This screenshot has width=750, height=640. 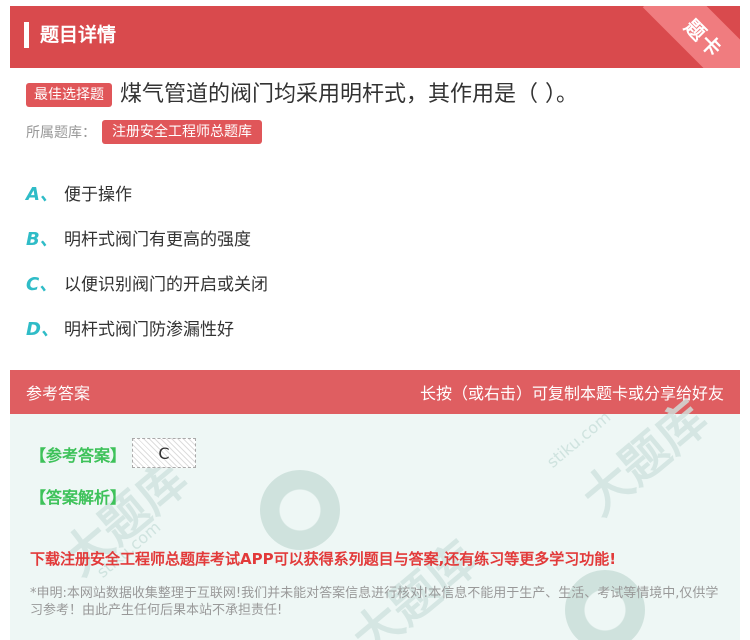 What do you see at coordinates (61, 133) in the screenshot?
I see `bank-label: 所属题库：` at bounding box center [61, 133].